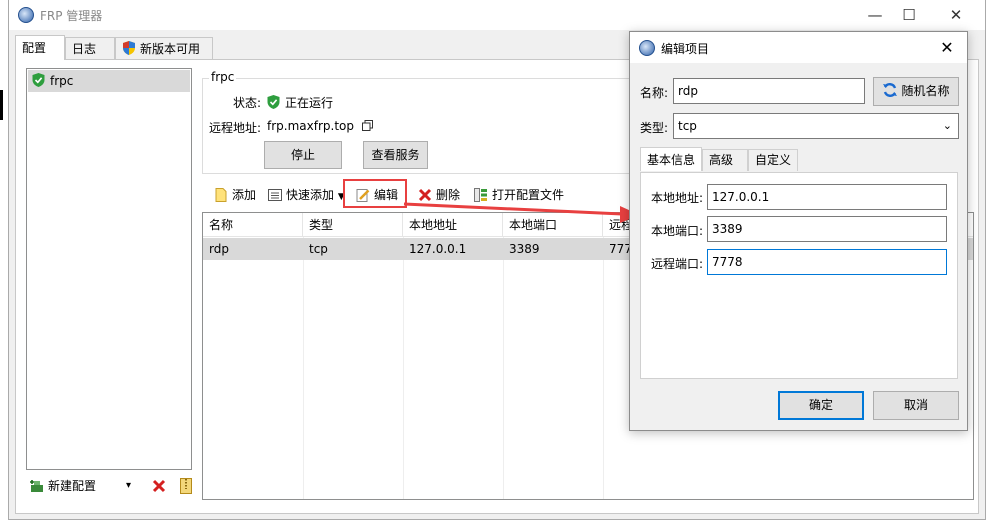  What do you see at coordinates (71, 16) in the screenshot?
I see `window-title: FRP 管理器` at bounding box center [71, 16].